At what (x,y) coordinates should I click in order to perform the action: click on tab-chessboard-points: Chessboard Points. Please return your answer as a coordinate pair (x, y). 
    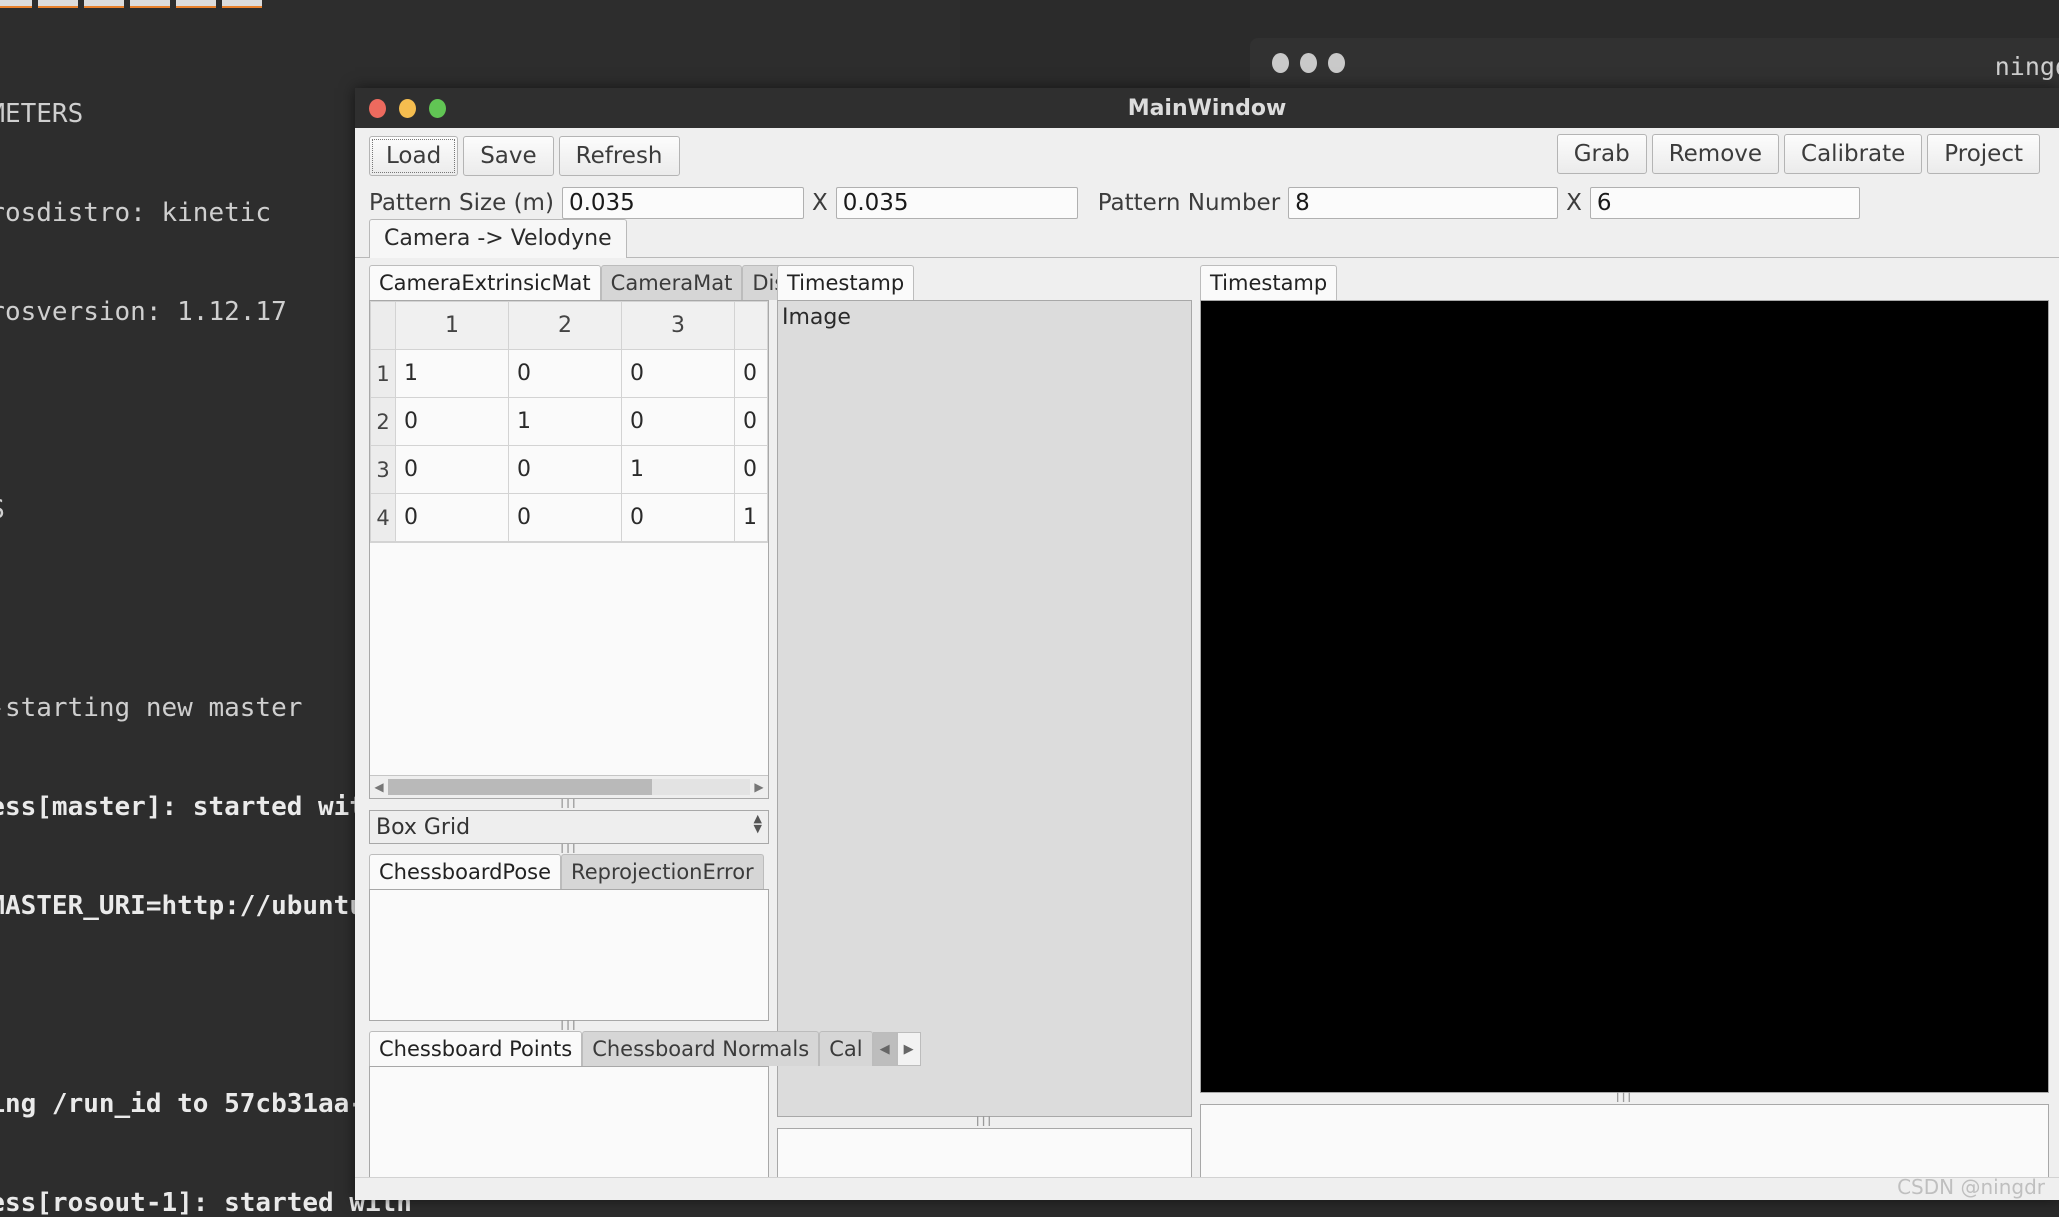
    Looking at the image, I should click on (476, 1048).